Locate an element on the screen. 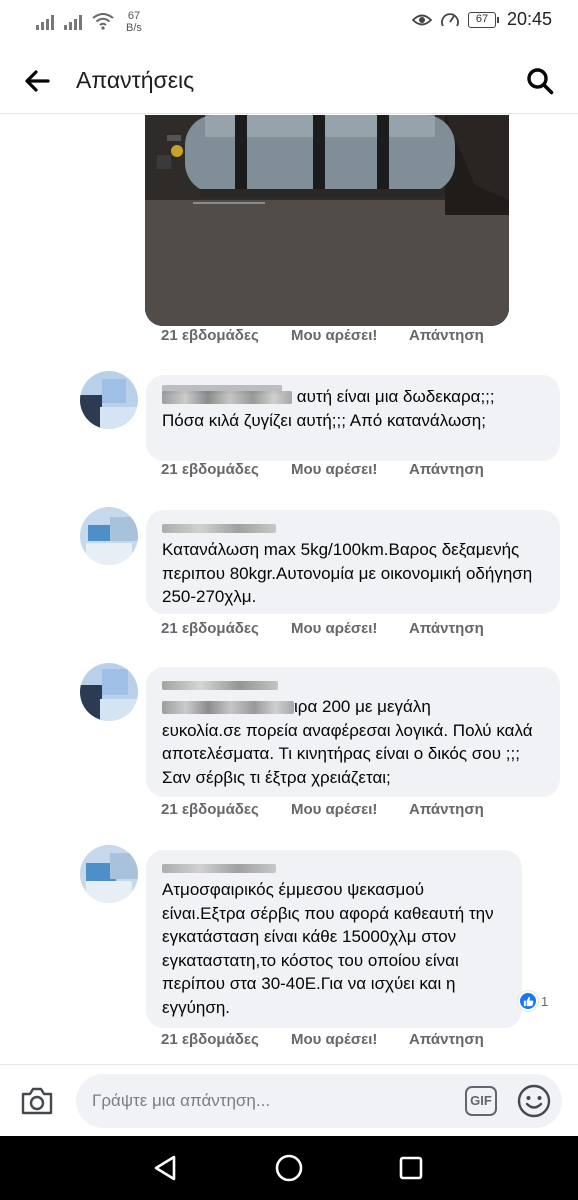 This screenshot has height=1200, width=578. nav-recents-button is located at coordinates (411, 1168).